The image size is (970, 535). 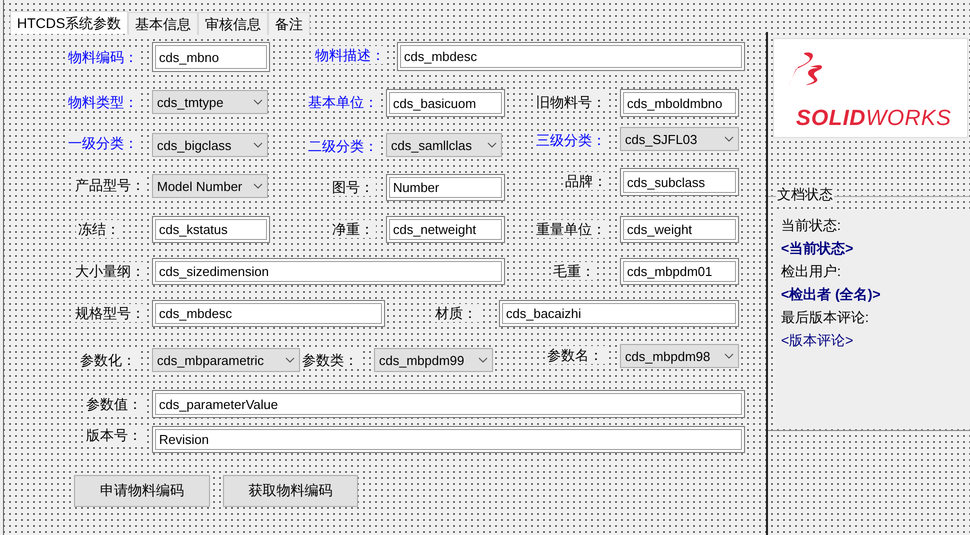 What do you see at coordinates (233, 23) in the screenshot?
I see `tab: 审核信息` at bounding box center [233, 23].